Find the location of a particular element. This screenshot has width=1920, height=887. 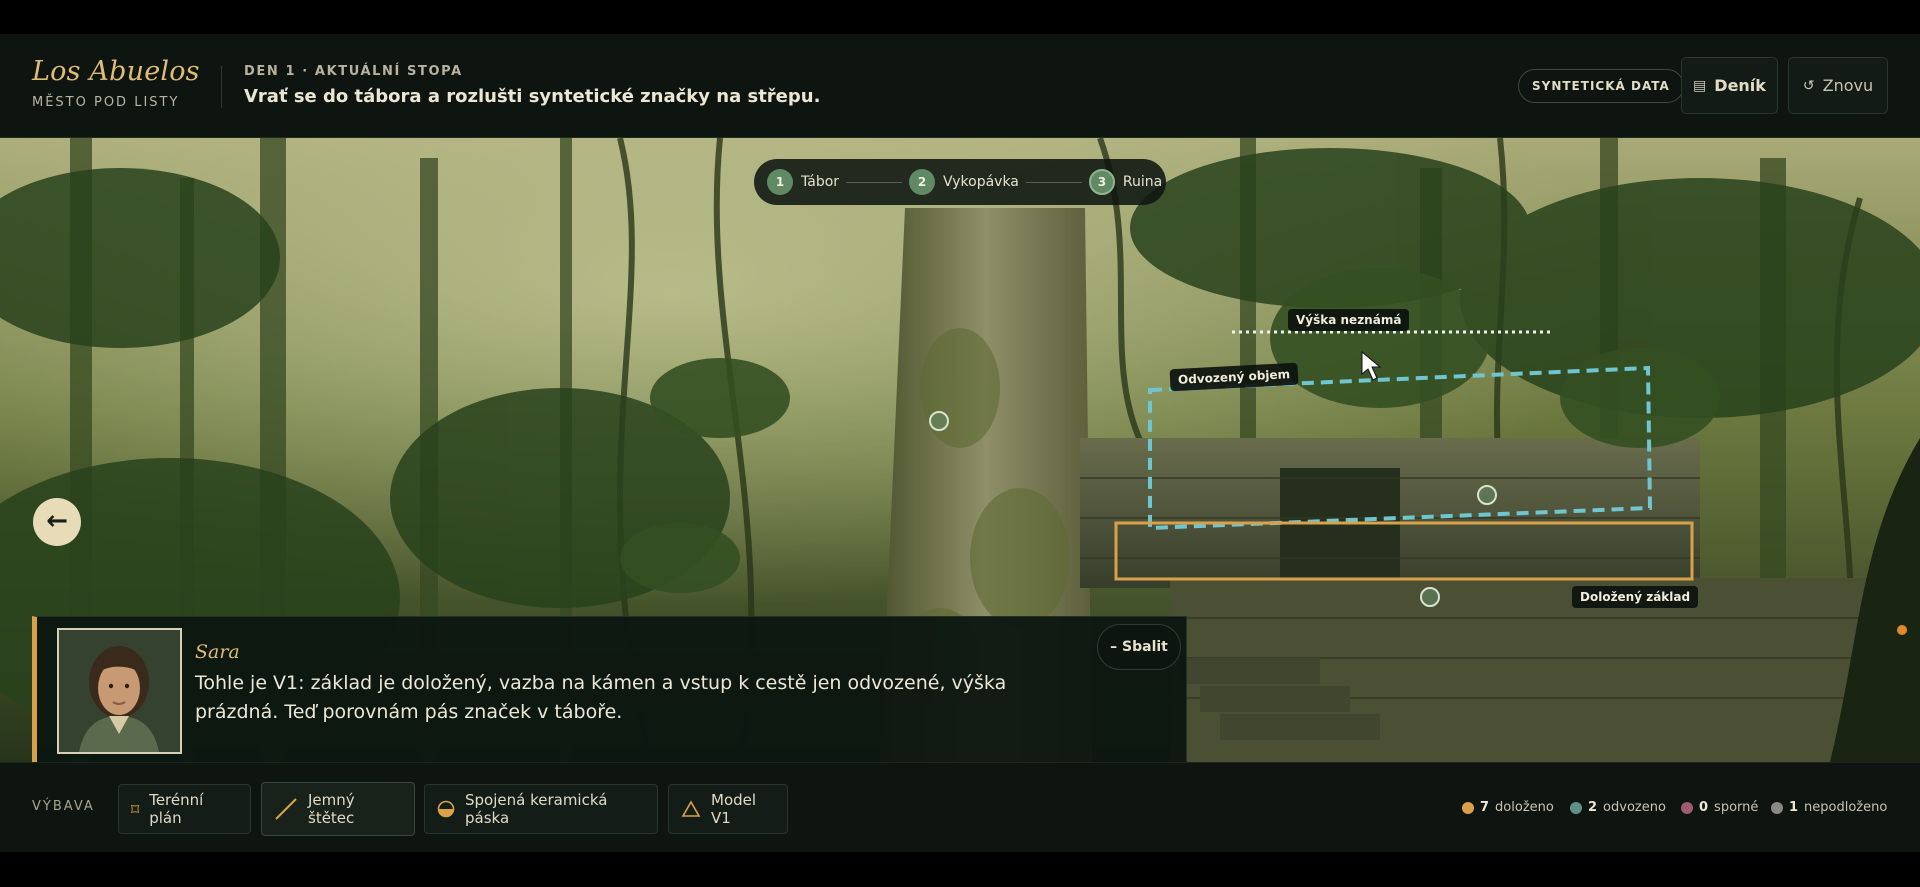

step-number: 2 is located at coordinates (922, 182).